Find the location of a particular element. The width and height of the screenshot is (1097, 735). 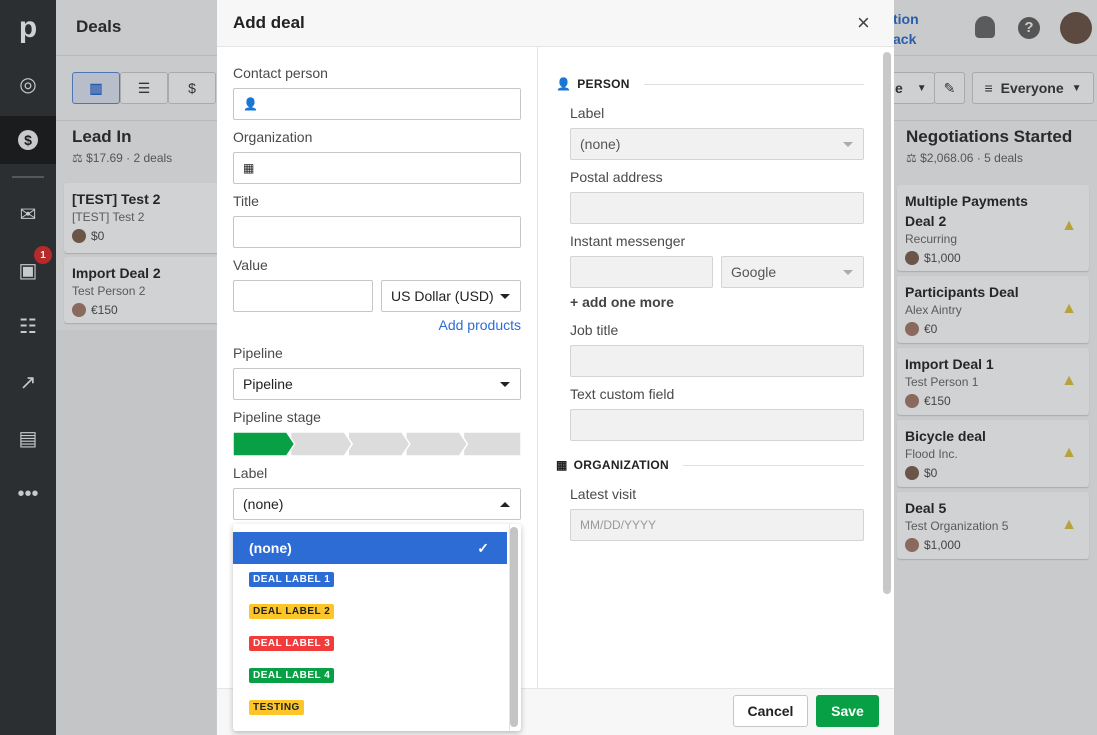

partial-link: tion ack is located at coordinates (906, 29).